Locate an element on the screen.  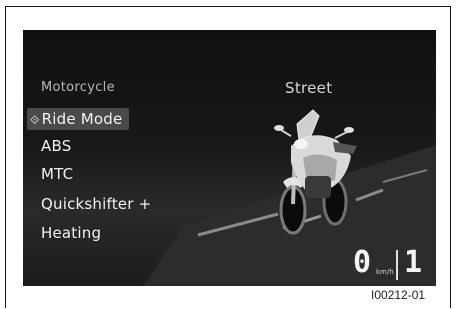
menu-item-label: Quickshifter + is located at coordinates (96, 204).